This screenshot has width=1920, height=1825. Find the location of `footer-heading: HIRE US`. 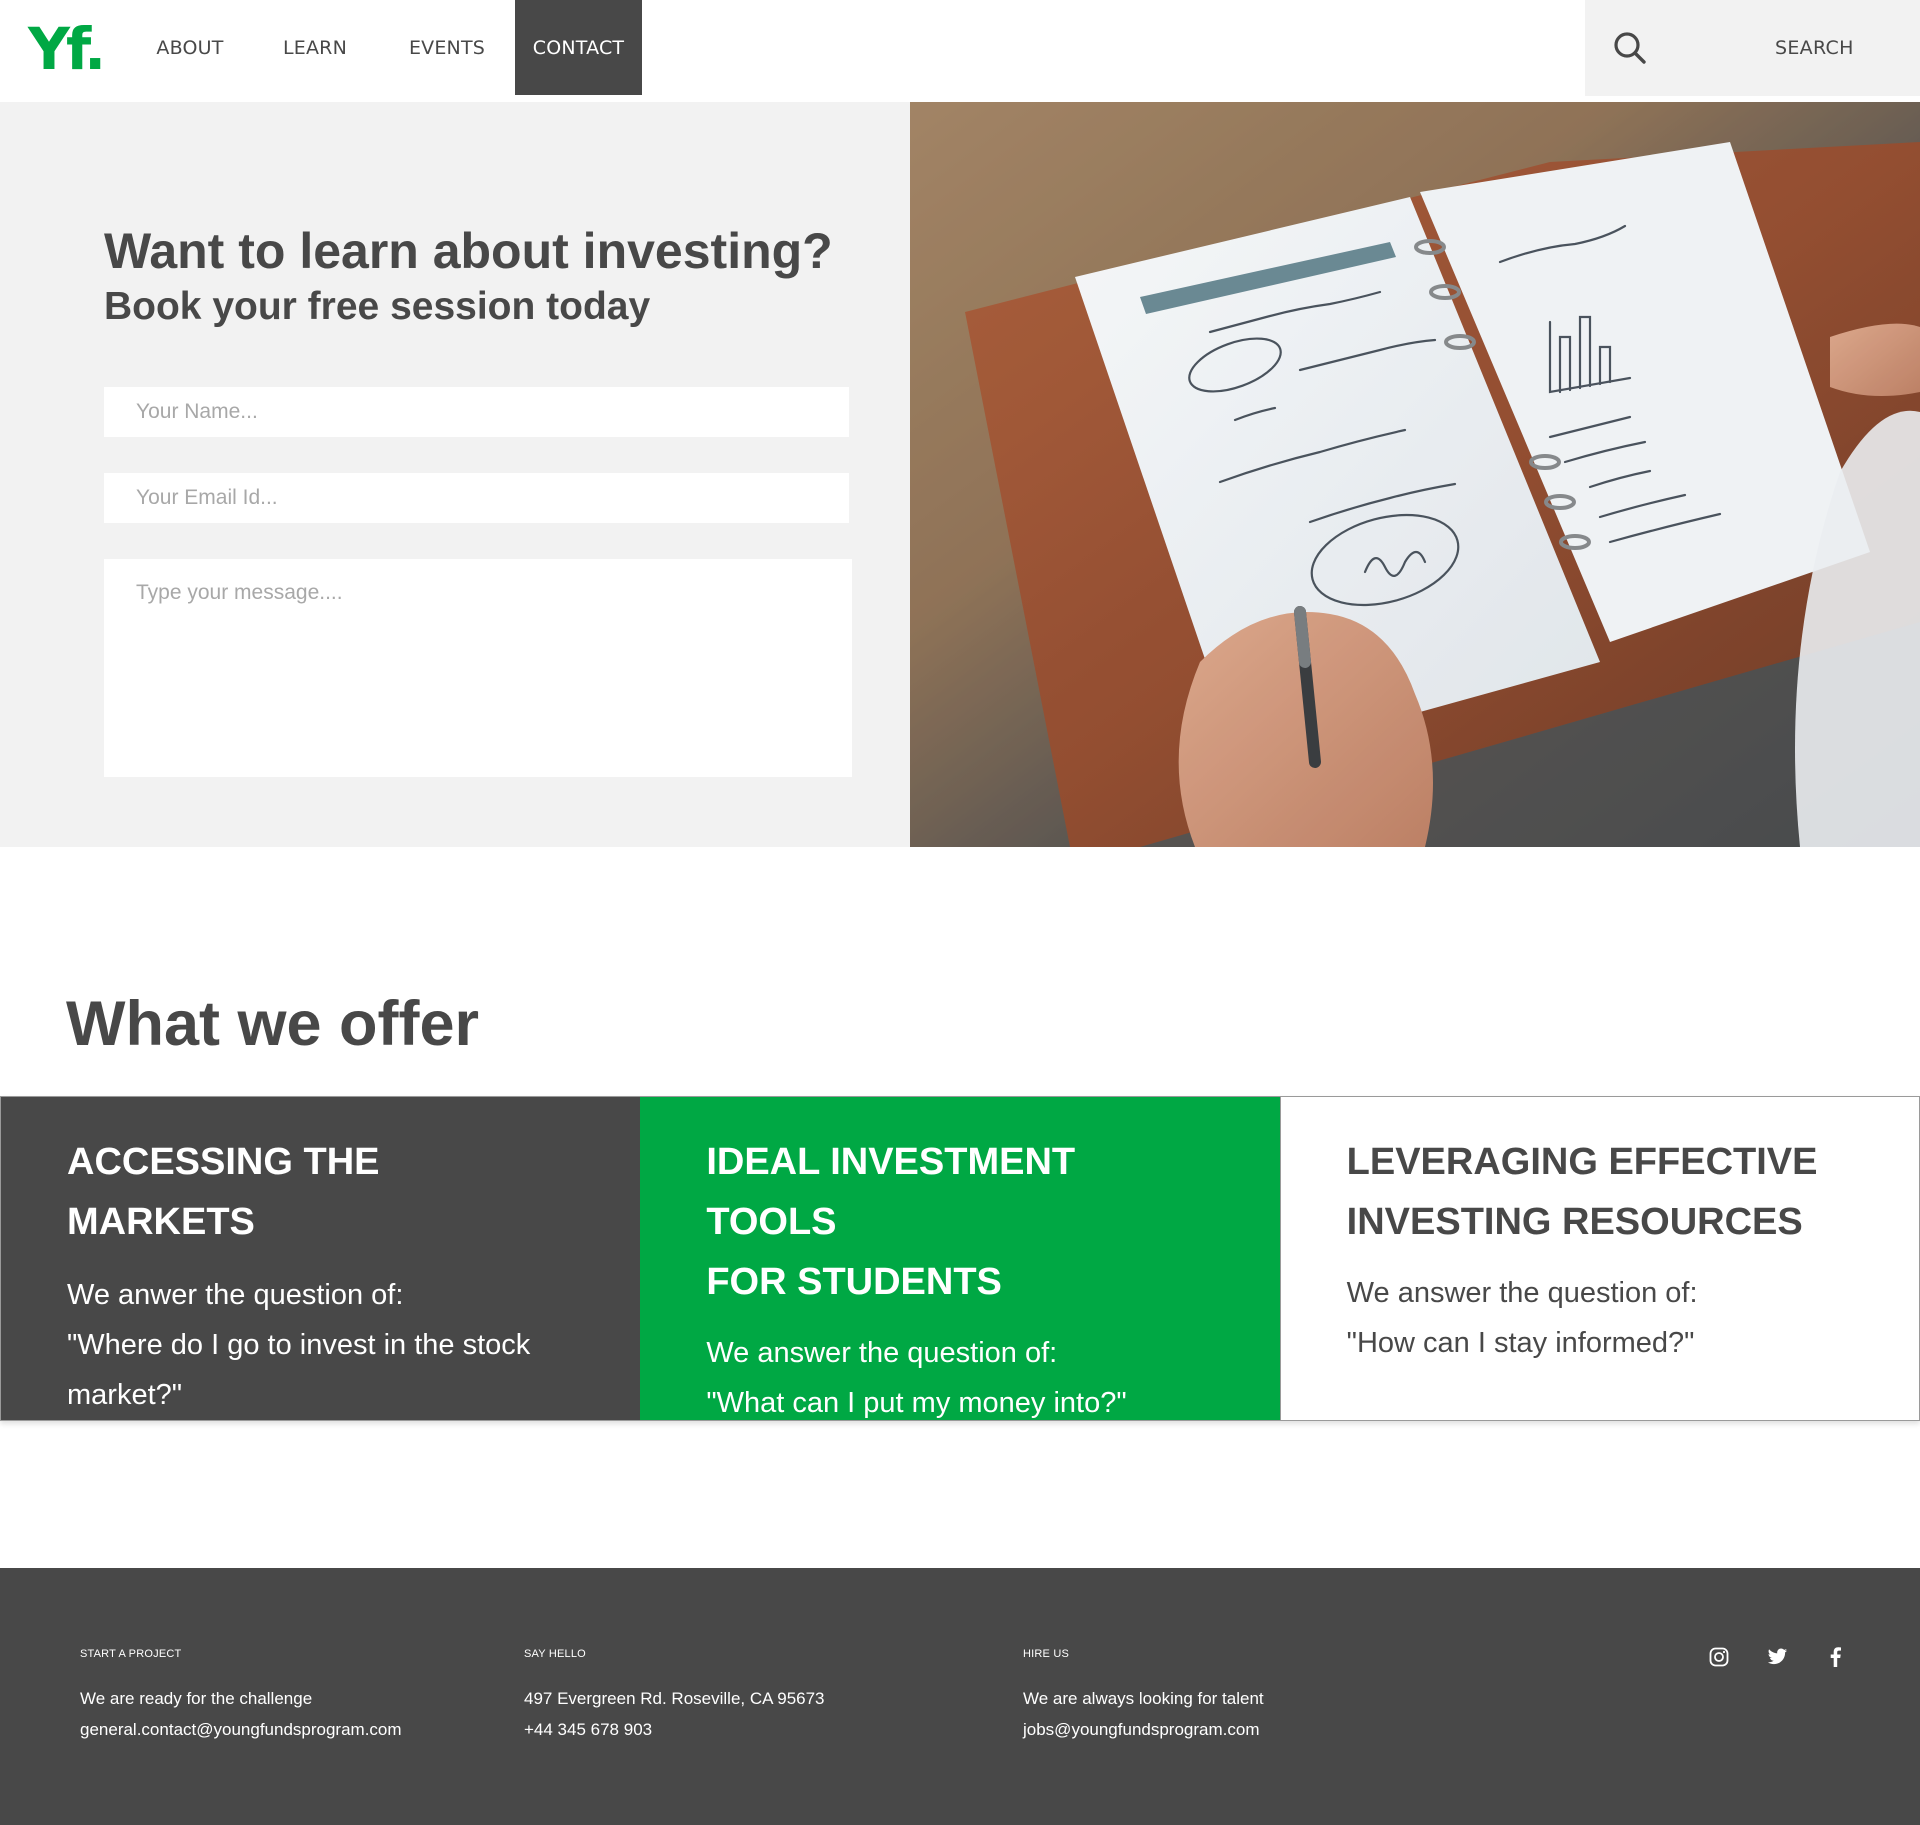

footer-heading: HIRE US is located at coordinates (1046, 1654).